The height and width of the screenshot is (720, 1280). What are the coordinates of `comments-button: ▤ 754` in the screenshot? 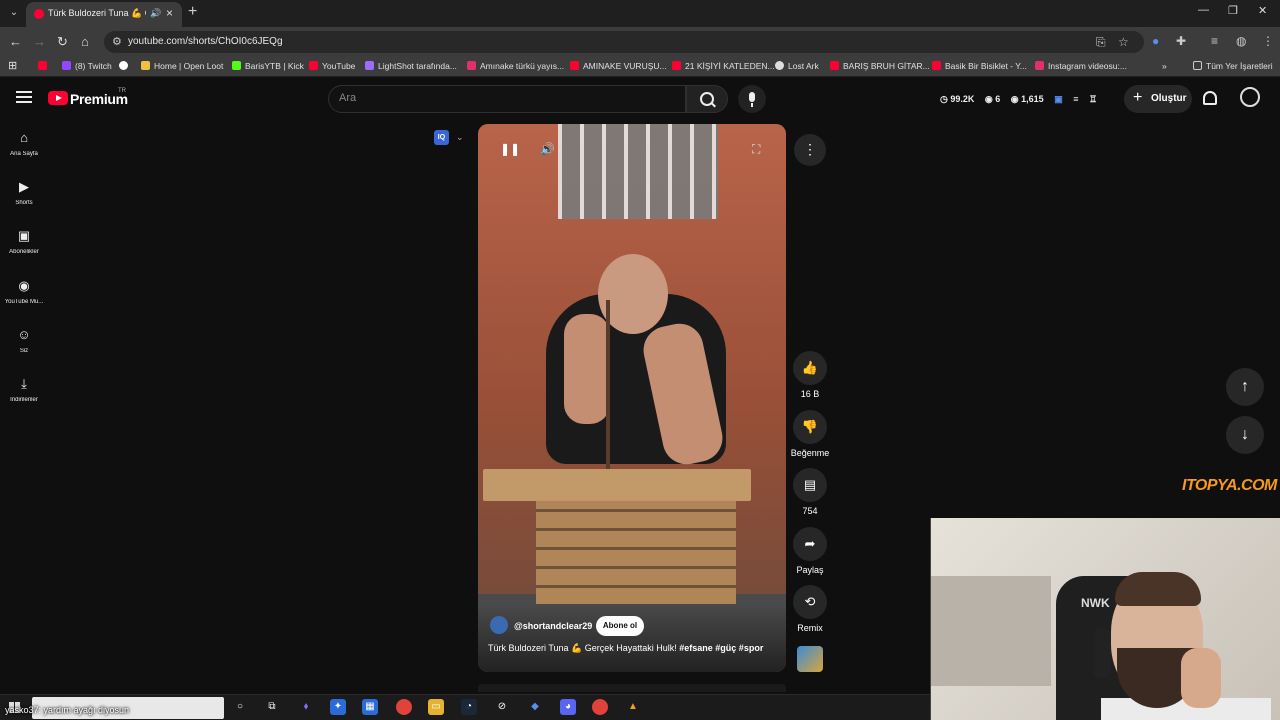 It's located at (810, 492).